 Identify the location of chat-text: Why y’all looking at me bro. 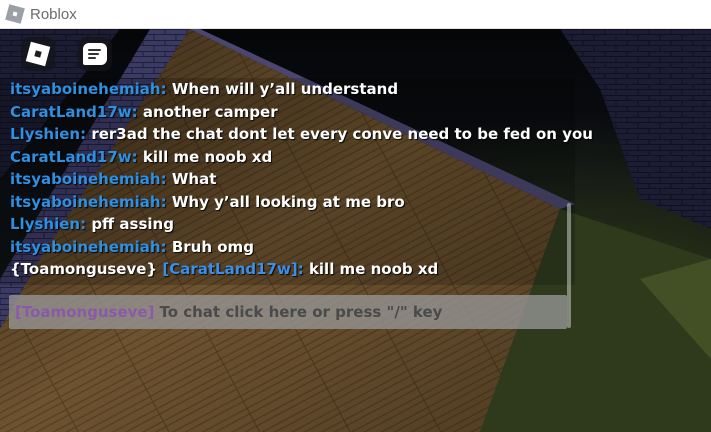
(288, 201).